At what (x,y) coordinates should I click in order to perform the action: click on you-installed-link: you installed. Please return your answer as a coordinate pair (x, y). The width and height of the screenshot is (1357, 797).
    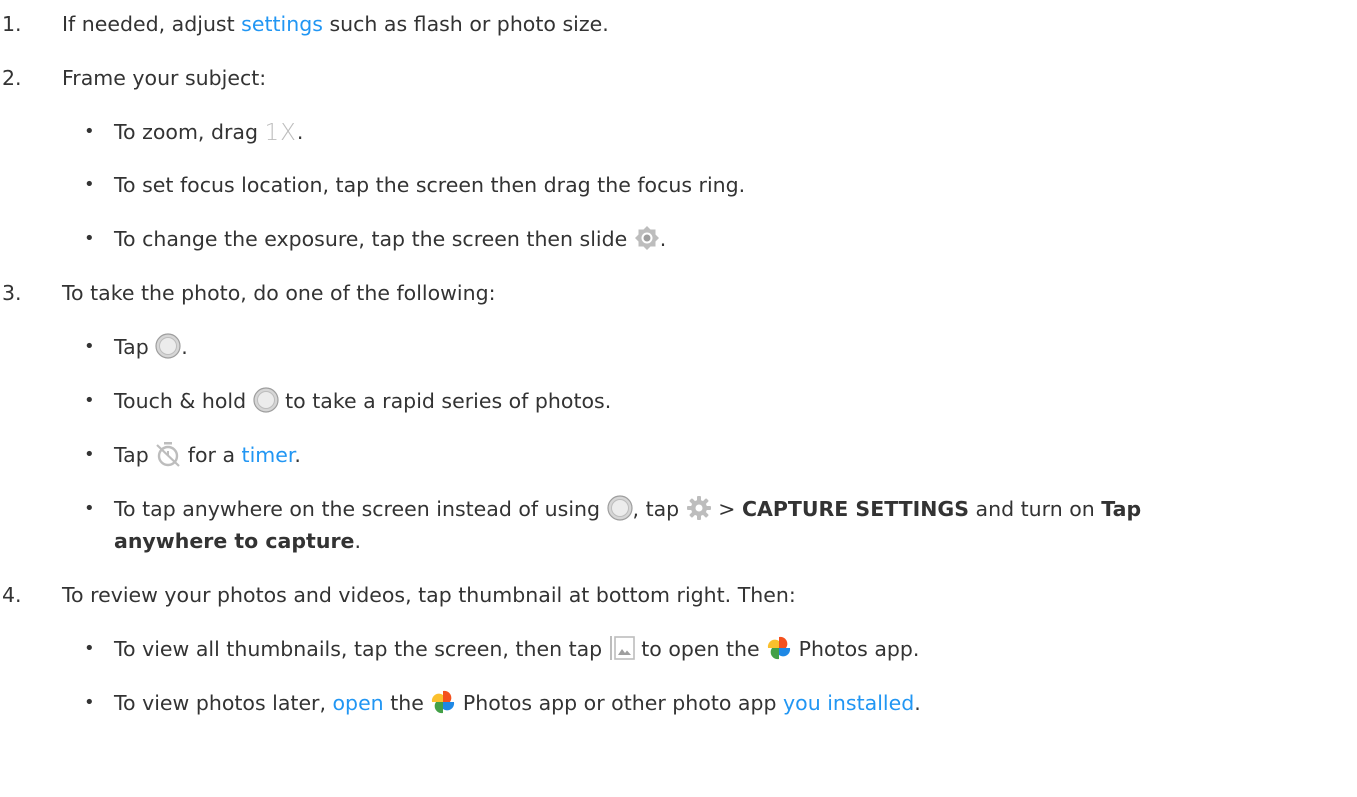
    Looking at the image, I should click on (848, 703).